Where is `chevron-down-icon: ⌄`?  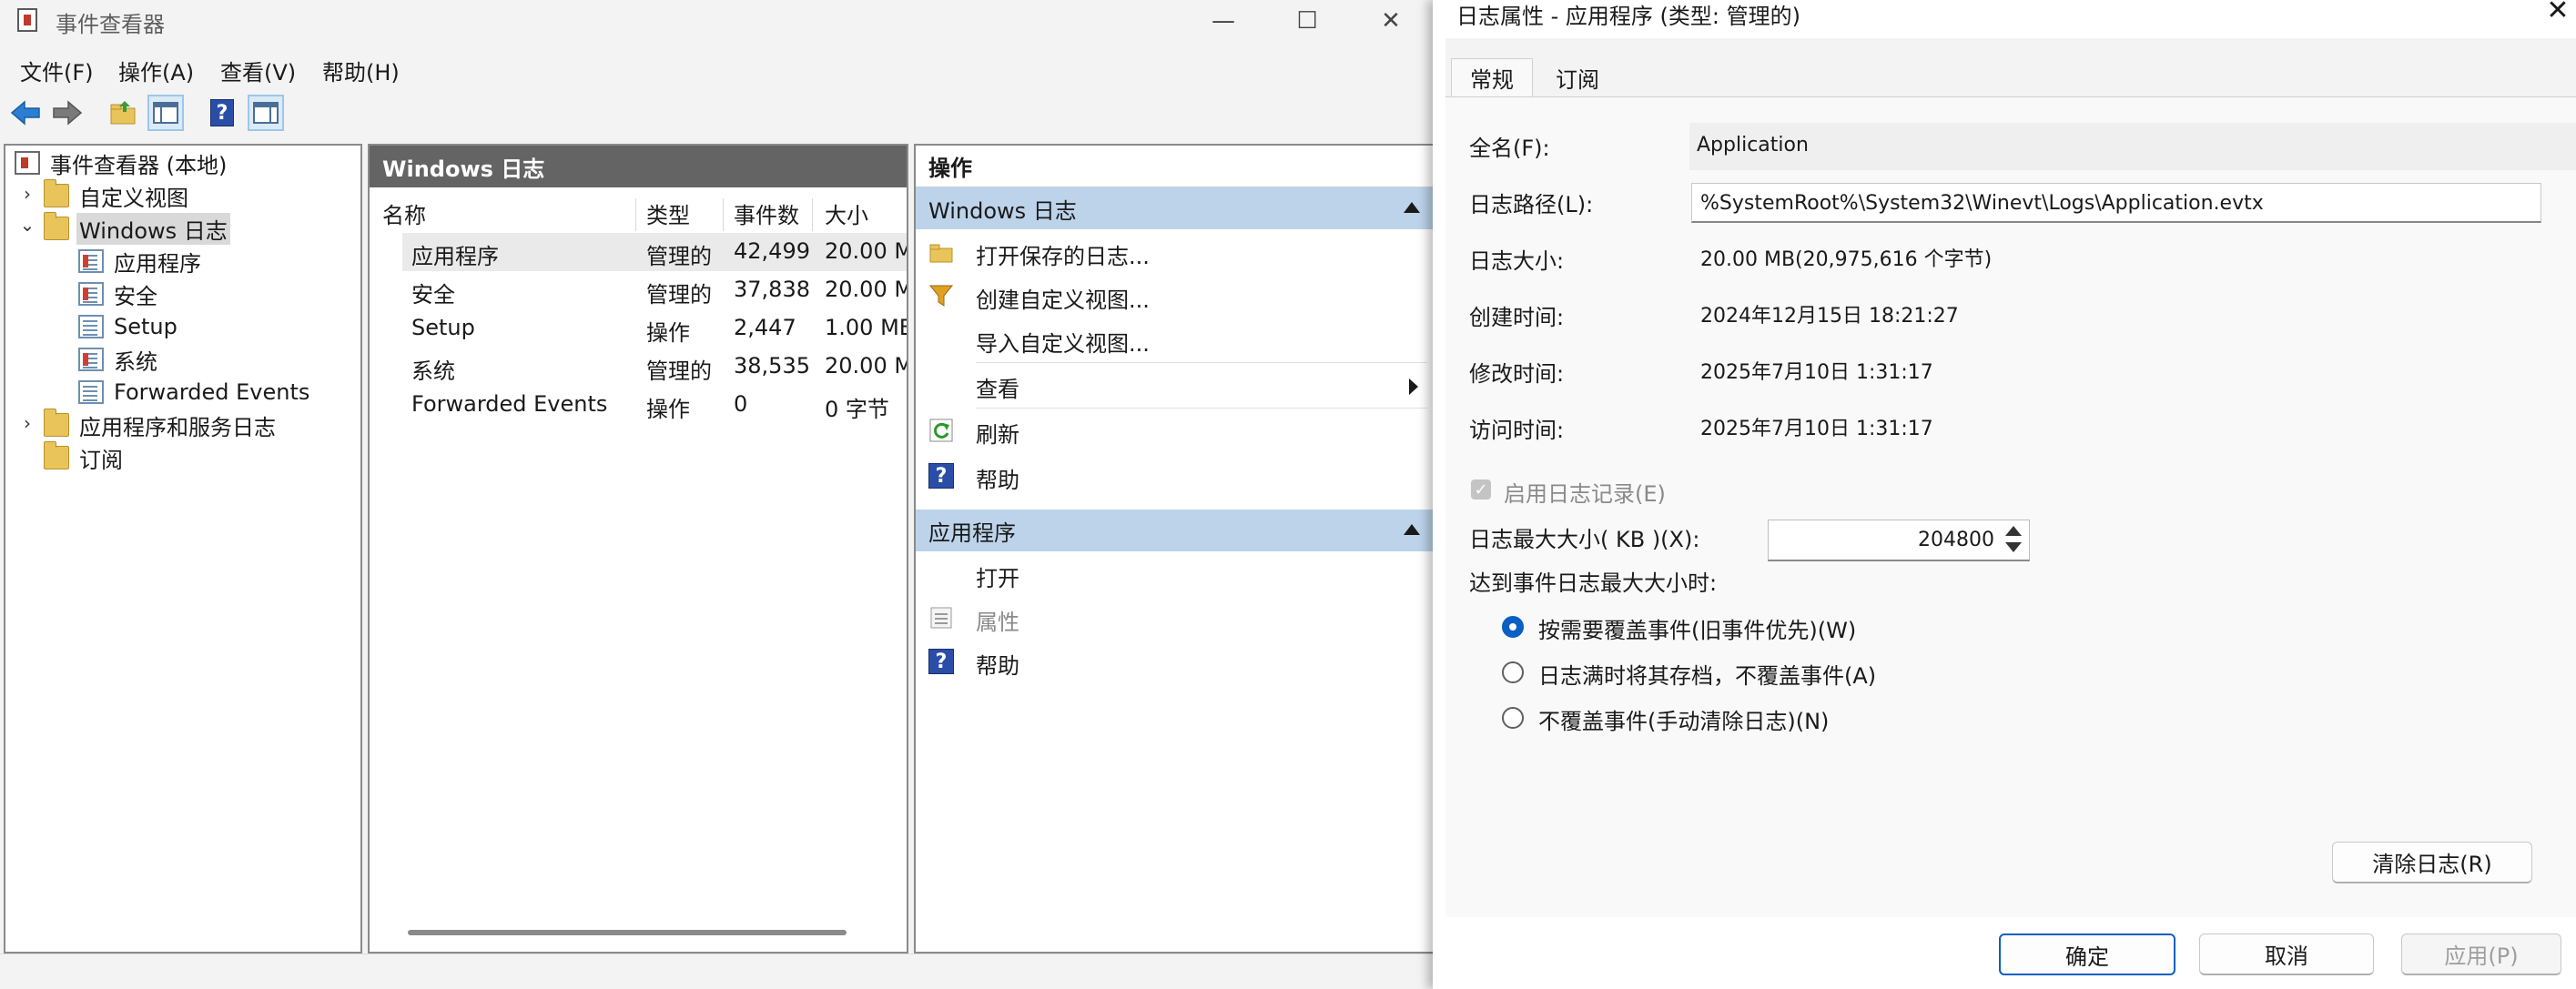
chevron-down-icon: ⌄ is located at coordinates (27, 225).